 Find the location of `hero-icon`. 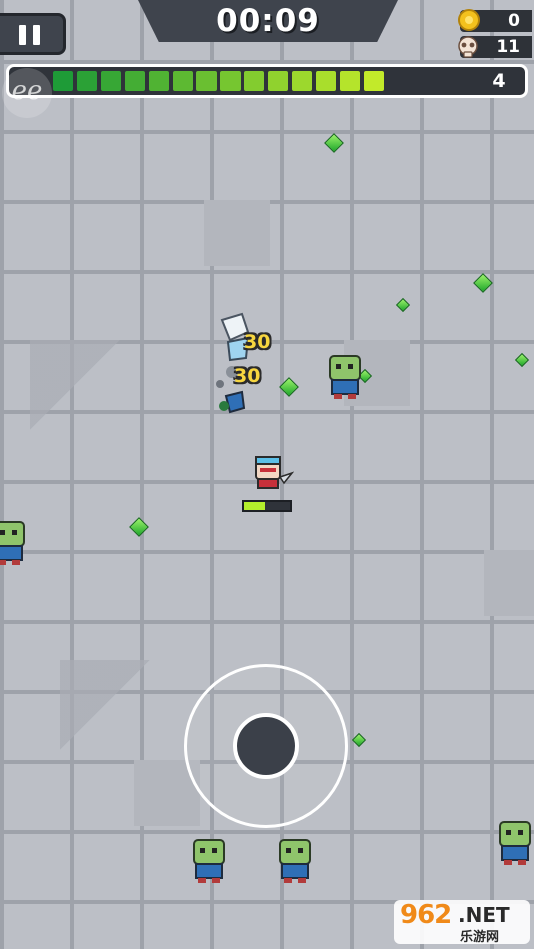

hero-icon is located at coordinates (274, 472).